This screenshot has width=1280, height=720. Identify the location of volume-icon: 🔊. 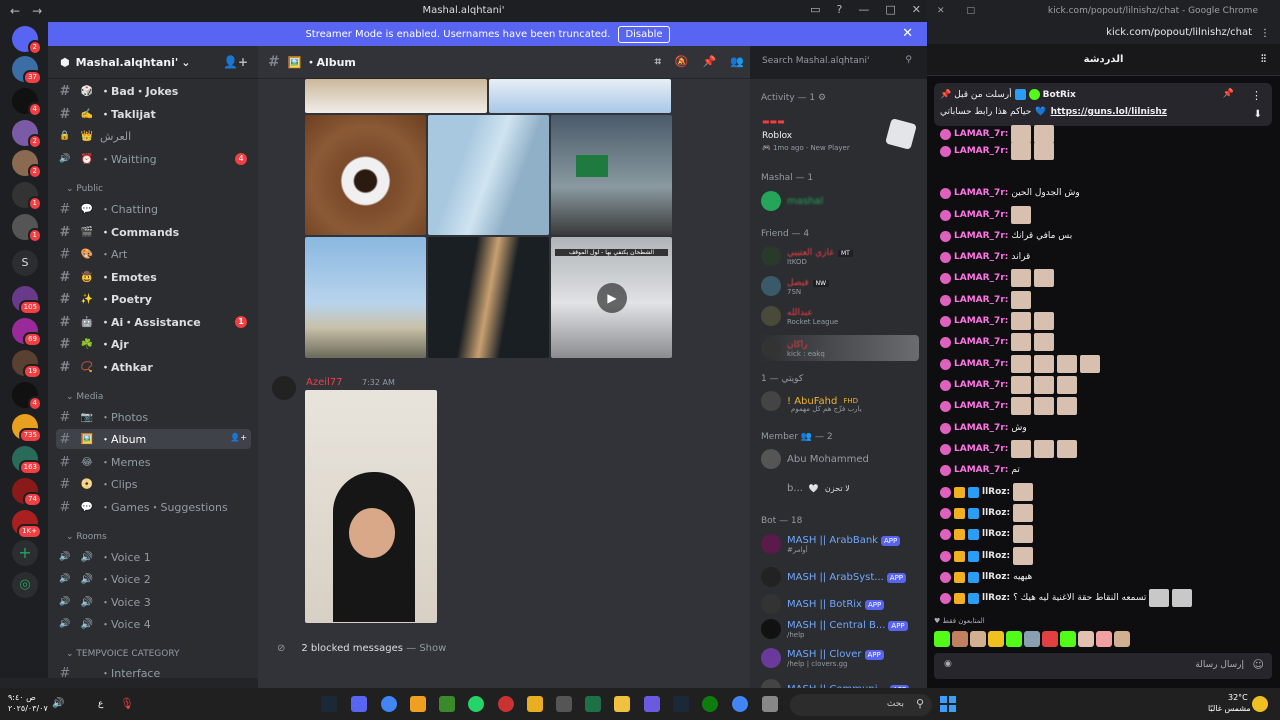
(58, 703).